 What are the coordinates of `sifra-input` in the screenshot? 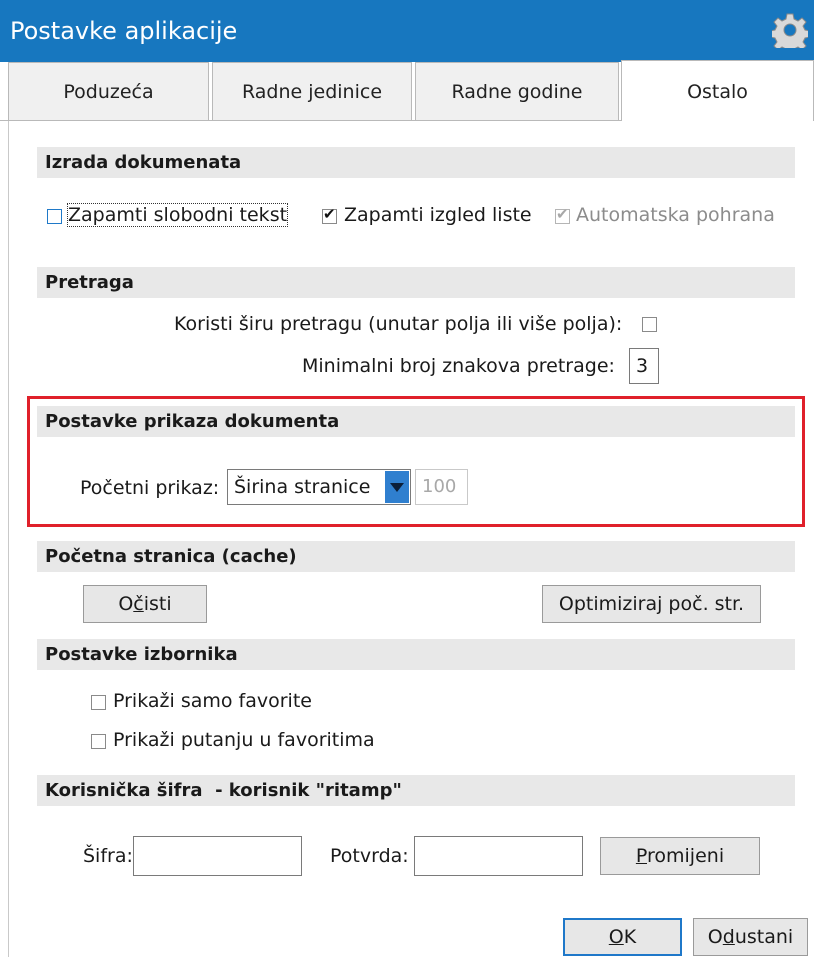 It's located at (217, 856).